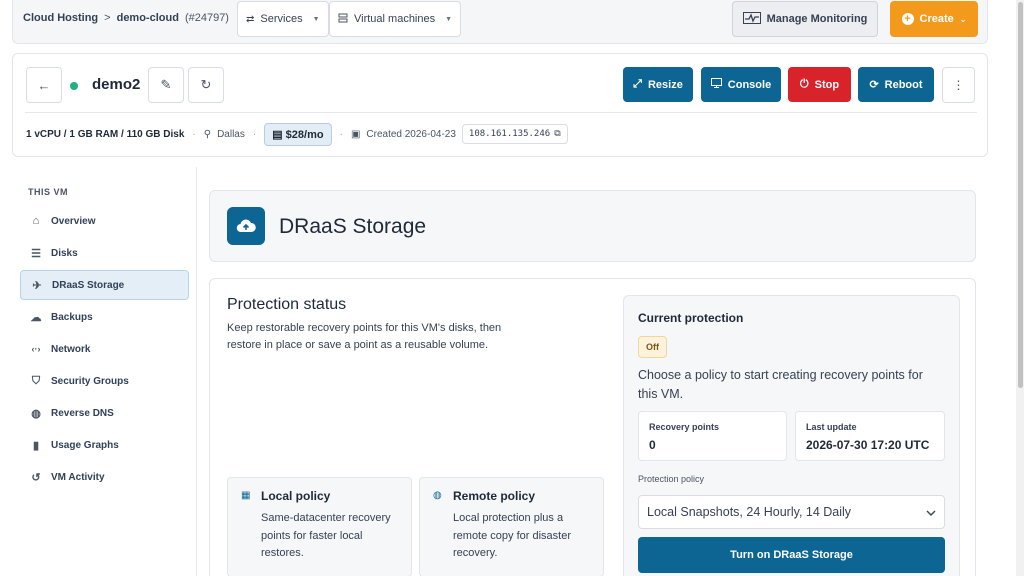  What do you see at coordinates (104, 381) in the screenshot?
I see `sidebar-item-security-groups: ⛉ Security Groups` at bounding box center [104, 381].